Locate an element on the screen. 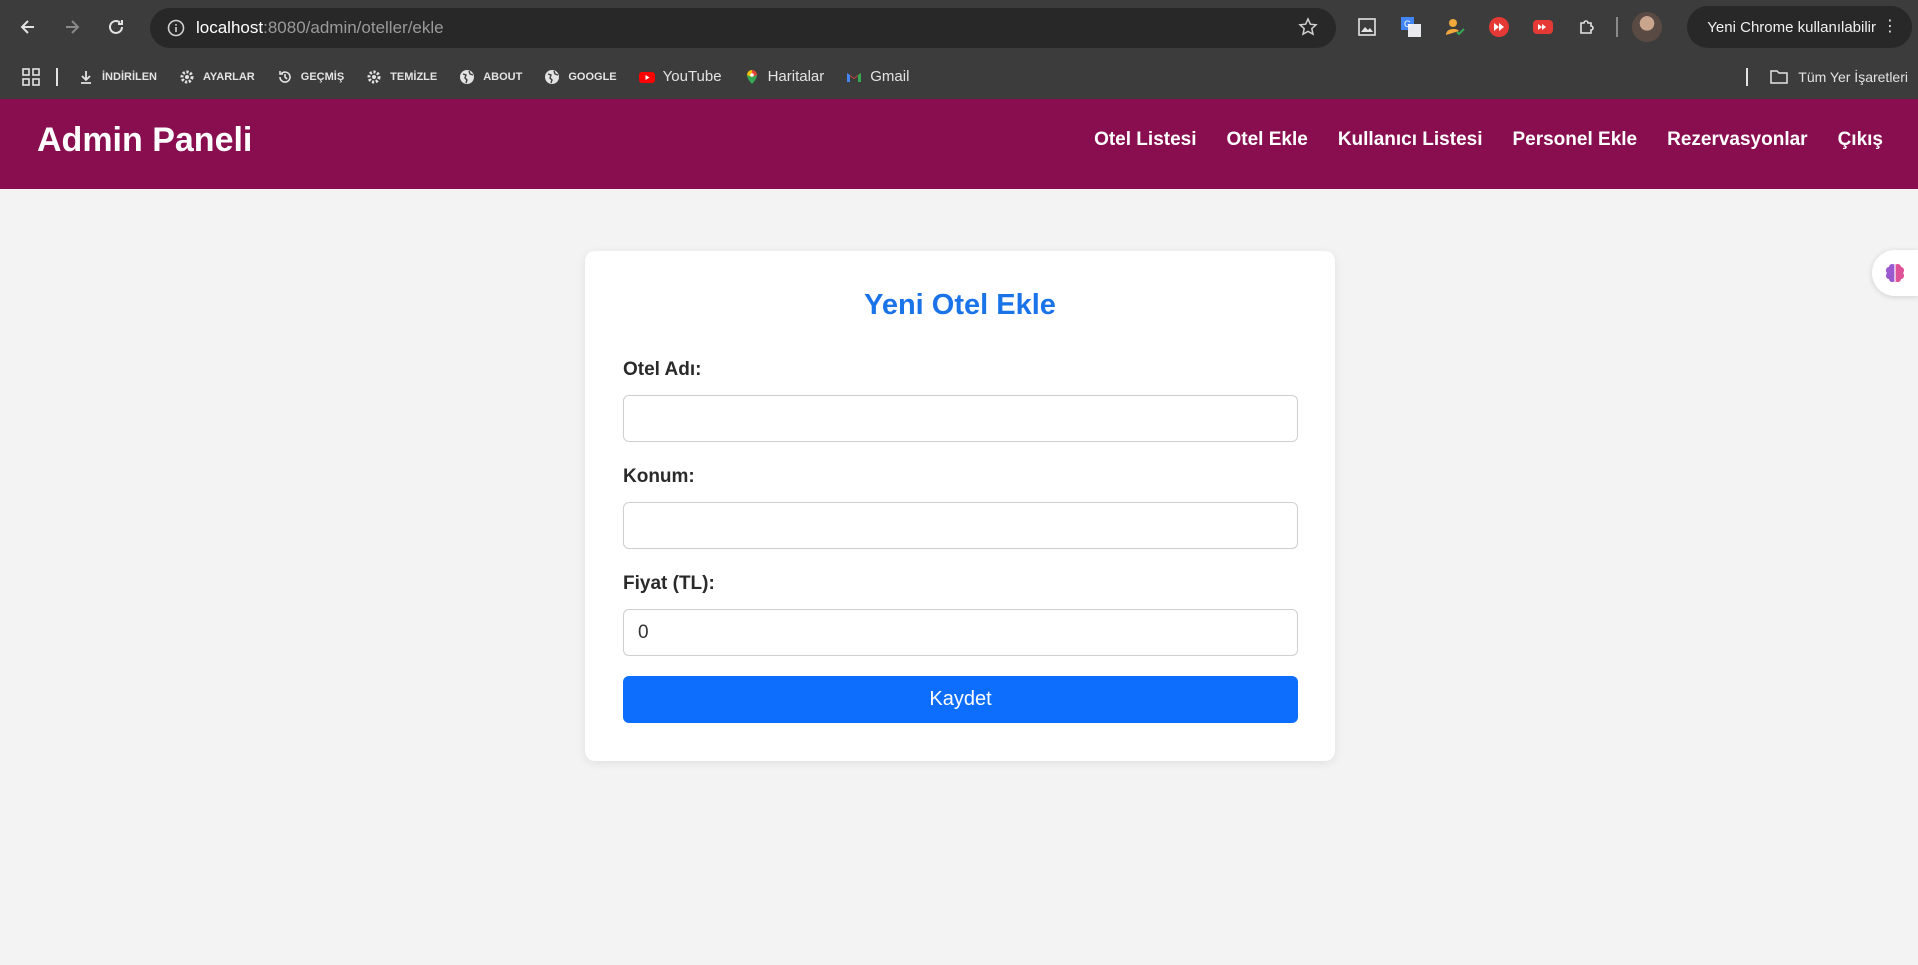  back-icon is located at coordinates (28, 27).